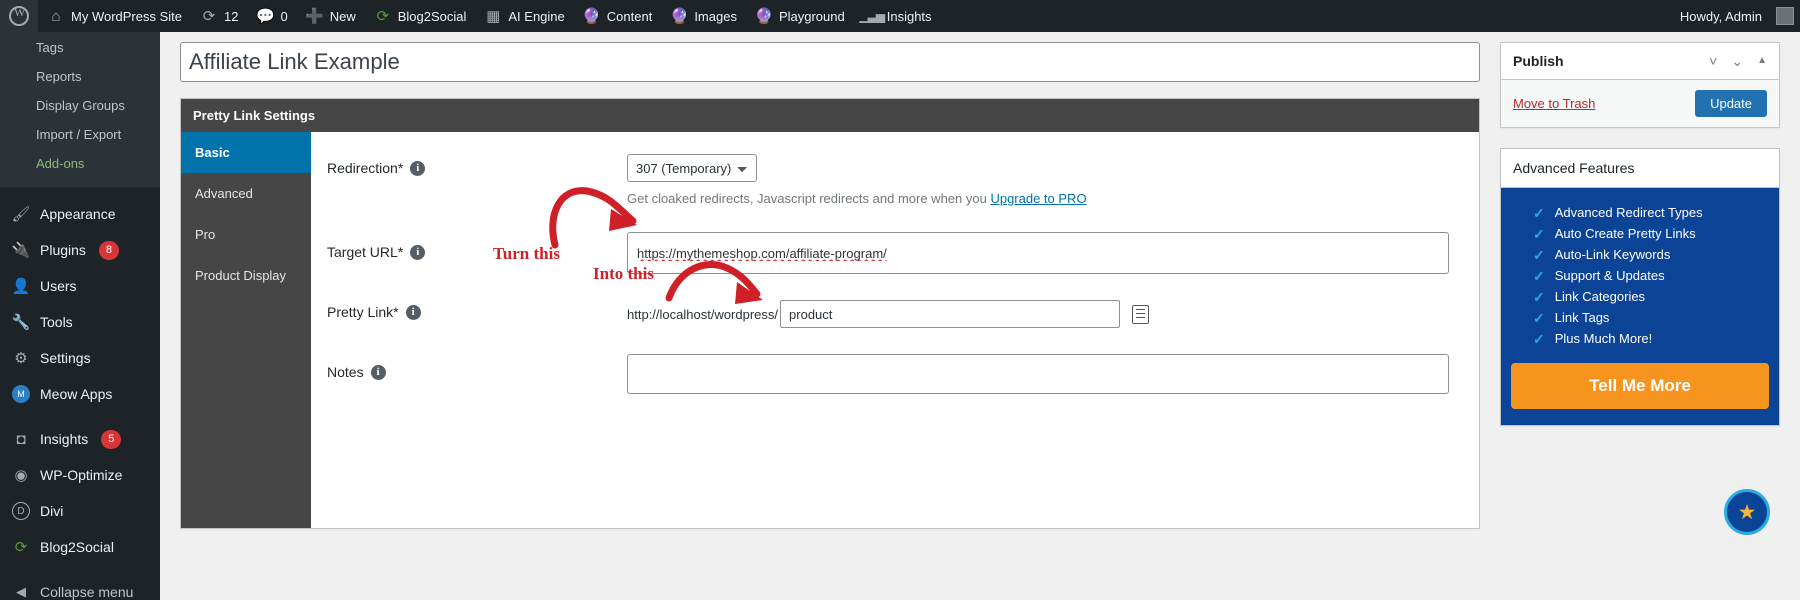 The width and height of the screenshot is (1800, 600). I want to click on sidebar-item-appearance: 🖌 Appearance, so click(80, 214).